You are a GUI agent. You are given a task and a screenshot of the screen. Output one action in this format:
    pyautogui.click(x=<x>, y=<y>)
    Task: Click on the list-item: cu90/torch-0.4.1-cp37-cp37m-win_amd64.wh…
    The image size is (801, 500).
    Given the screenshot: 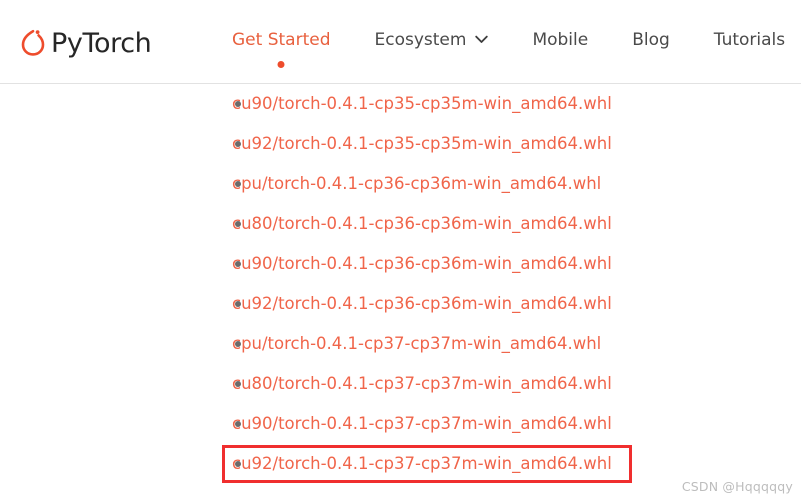 What is the action you would take?
    pyautogui.click(x=400, y=424)
    